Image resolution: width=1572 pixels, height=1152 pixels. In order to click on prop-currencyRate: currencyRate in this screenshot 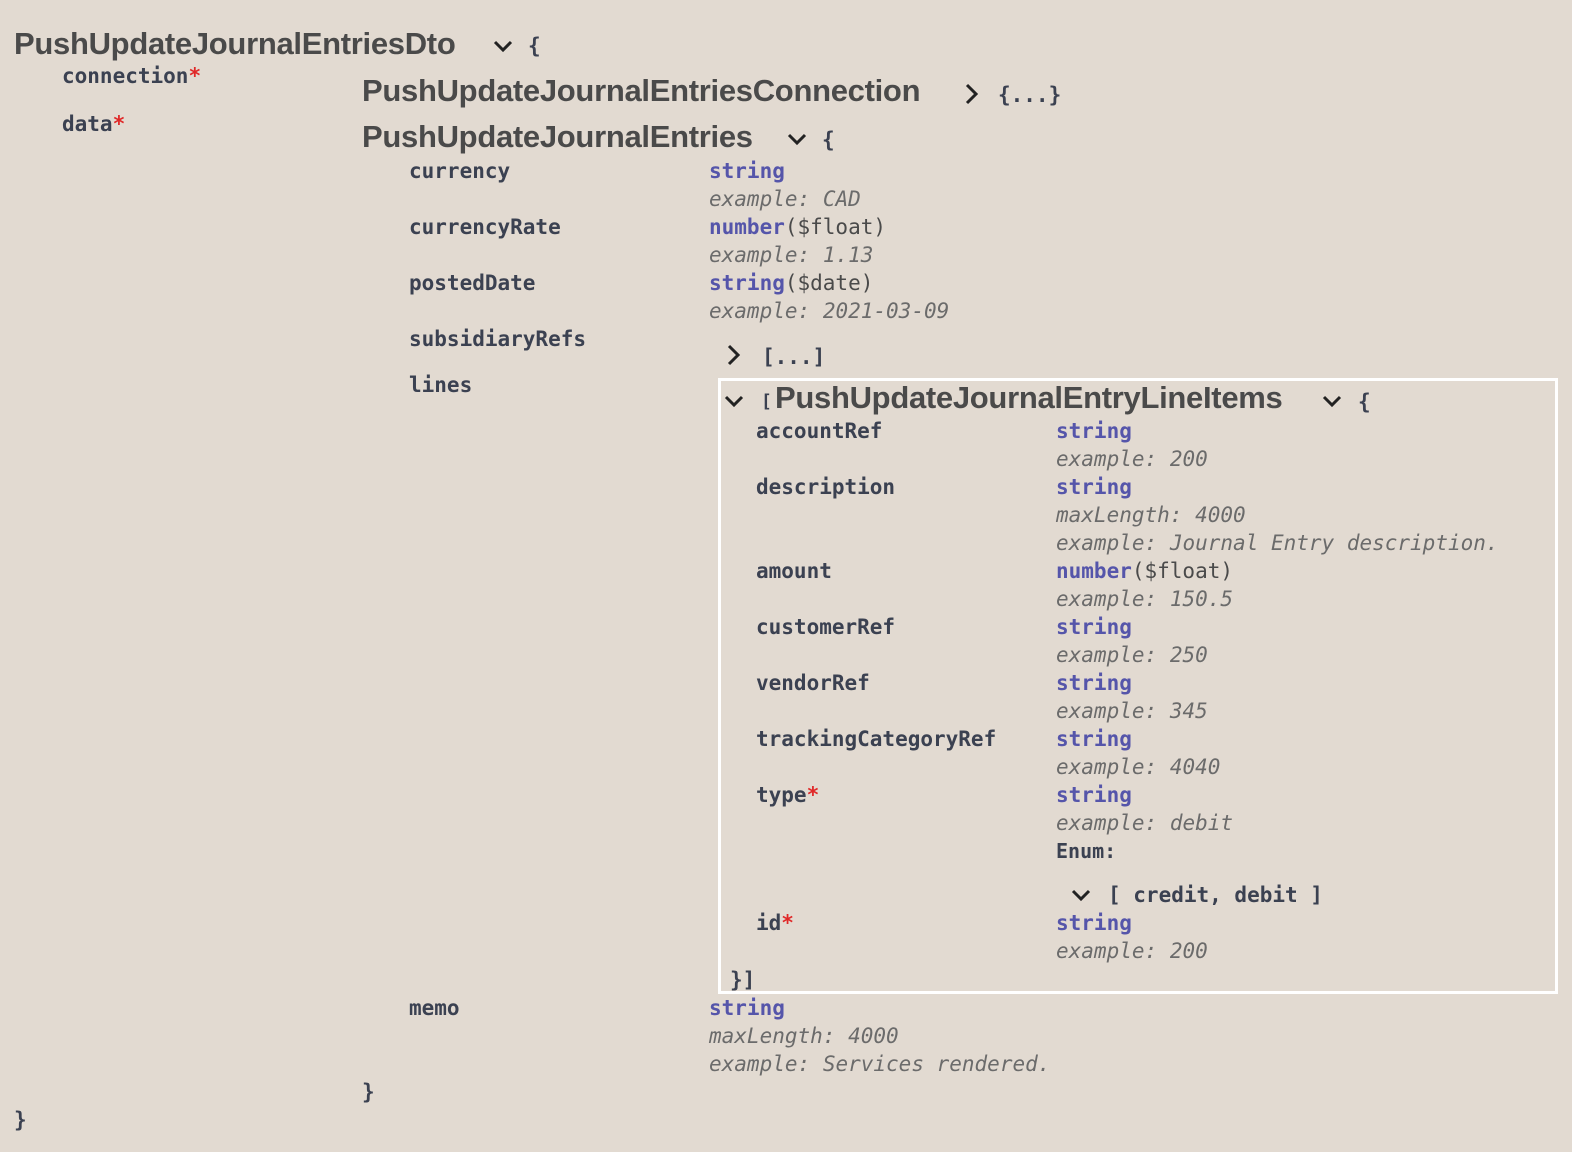, I will do `click(485, 227)`.